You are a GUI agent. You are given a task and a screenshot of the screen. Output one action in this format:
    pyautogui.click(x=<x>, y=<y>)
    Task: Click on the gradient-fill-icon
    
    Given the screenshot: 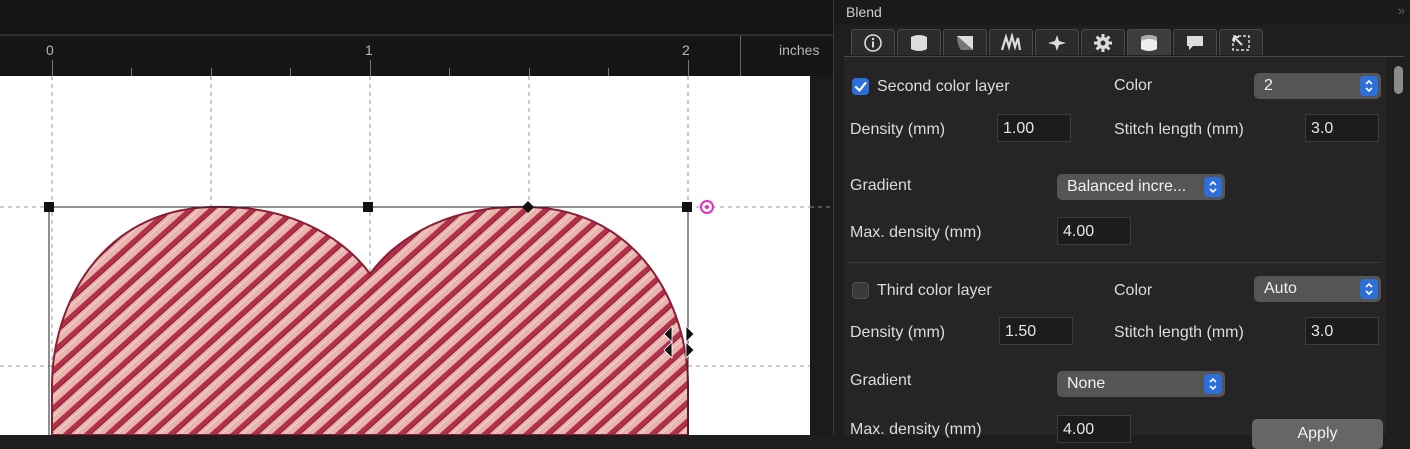 What is the action you would take?
    pyautogui.click(x=965, y=42)
    